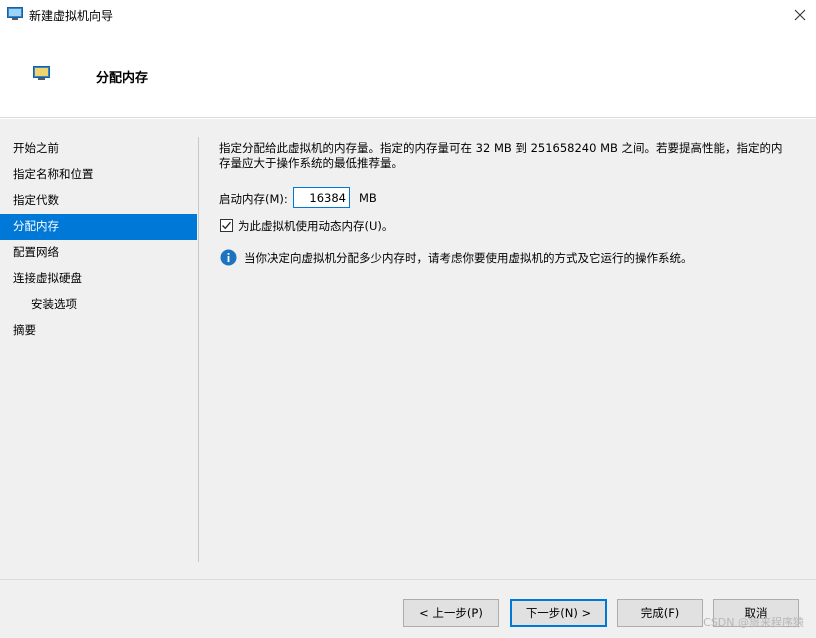 The image size is (816, 638). I want to click on step-generation: 指定代数, so click(98, 201).